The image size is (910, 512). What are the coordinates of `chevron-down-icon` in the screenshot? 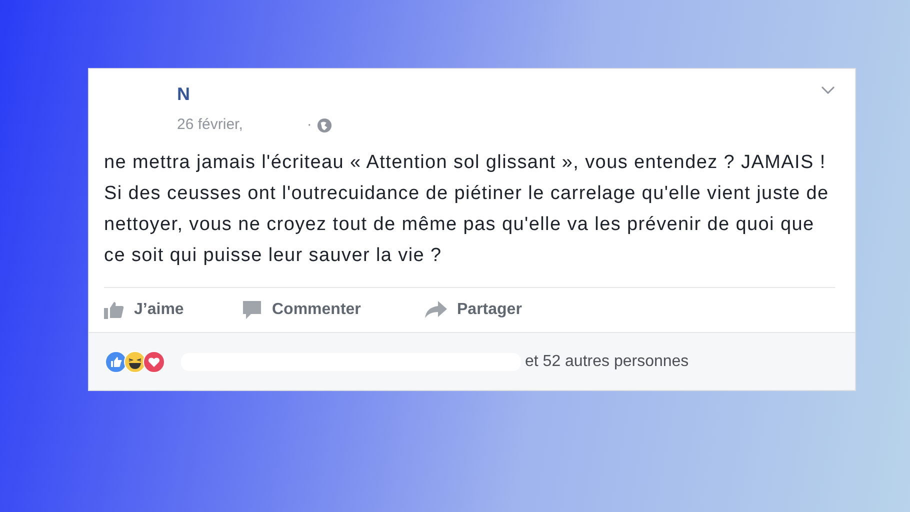 It's located at (828, 90).